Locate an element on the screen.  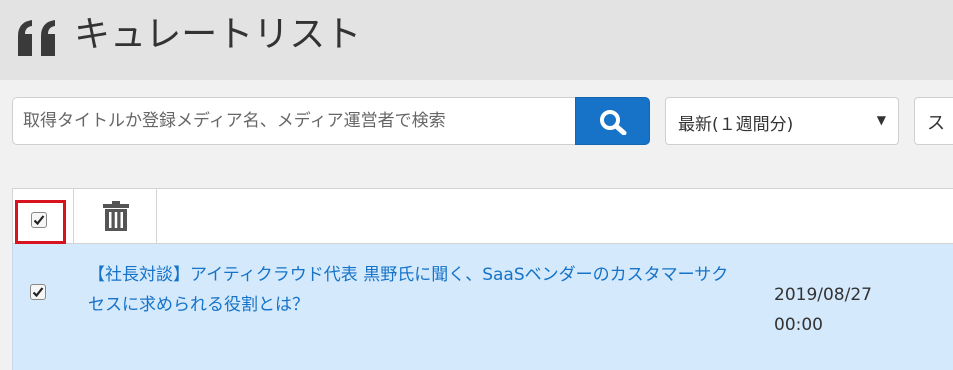
secondary-select-value: ス is located at coordinates (936, 123).